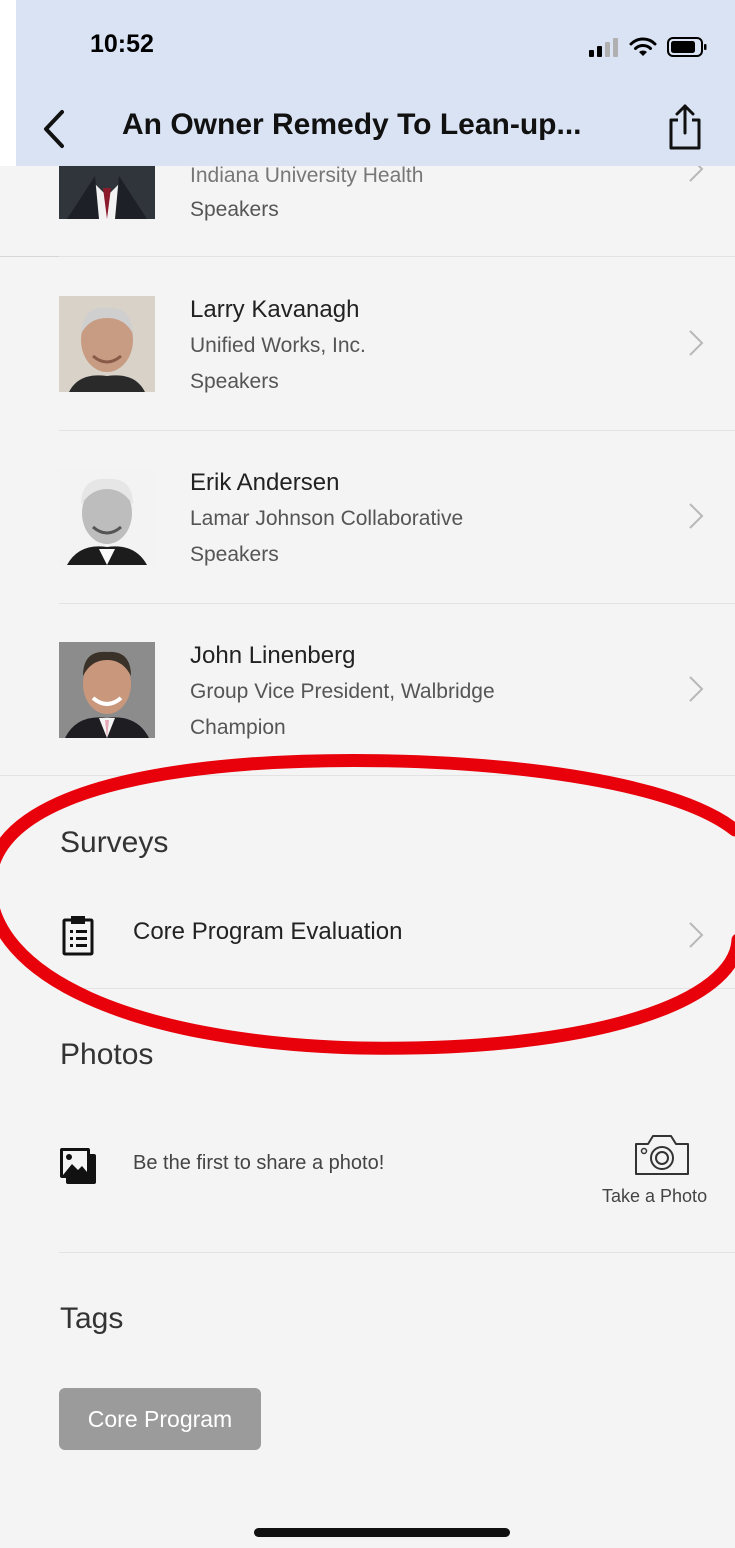 This screenshot has height=1548, width=735. What do you see at coordinates (259, 1163) in the screenshot?
I see `photos-empty-text: Be the first to share a photo!` at bounding box center [259, 1163].